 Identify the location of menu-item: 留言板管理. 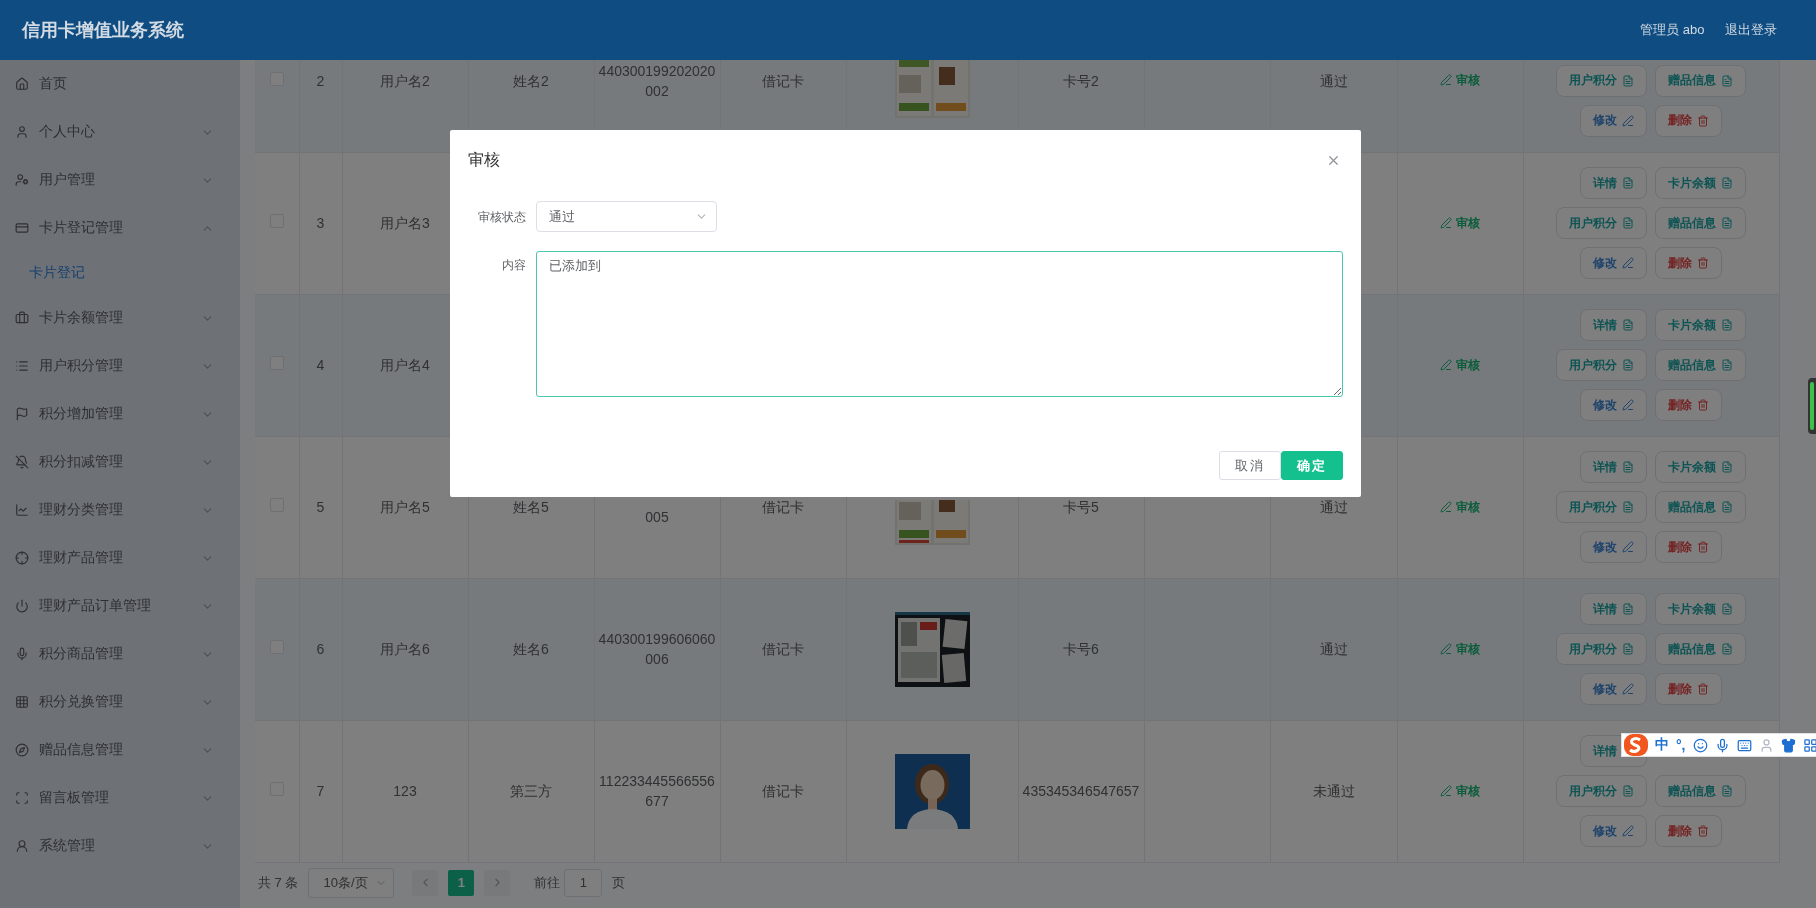
(120, 798).